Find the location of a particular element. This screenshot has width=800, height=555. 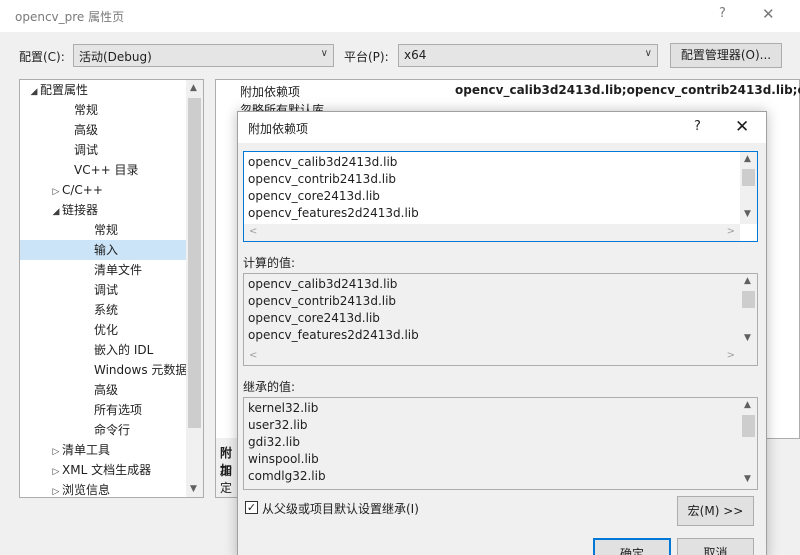

tree-item: ◢ 配置属性 is located at coordinates (103, 90).